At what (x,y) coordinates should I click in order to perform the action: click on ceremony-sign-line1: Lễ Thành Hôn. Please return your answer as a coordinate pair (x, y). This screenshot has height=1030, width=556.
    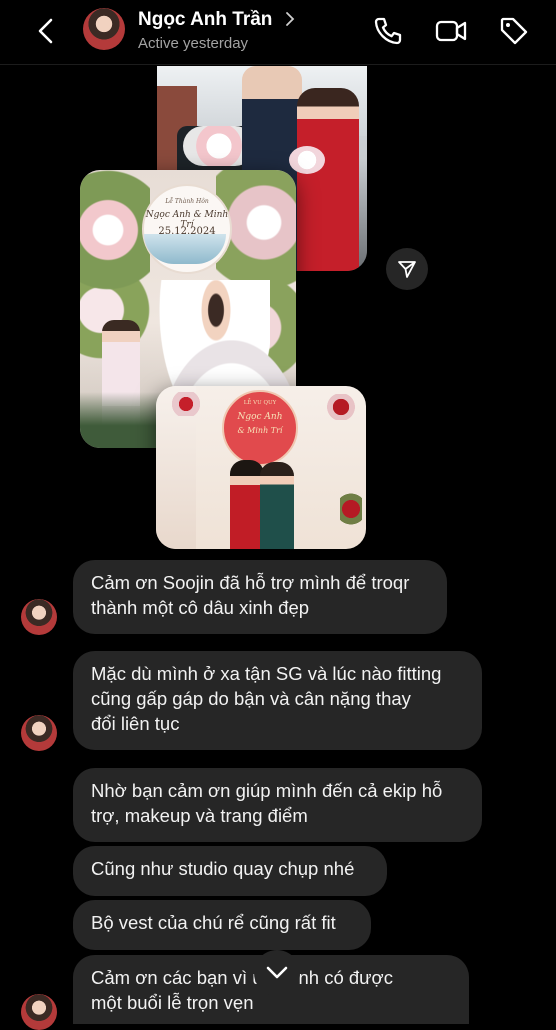
    Looking at the image, I should click on (187, 201).